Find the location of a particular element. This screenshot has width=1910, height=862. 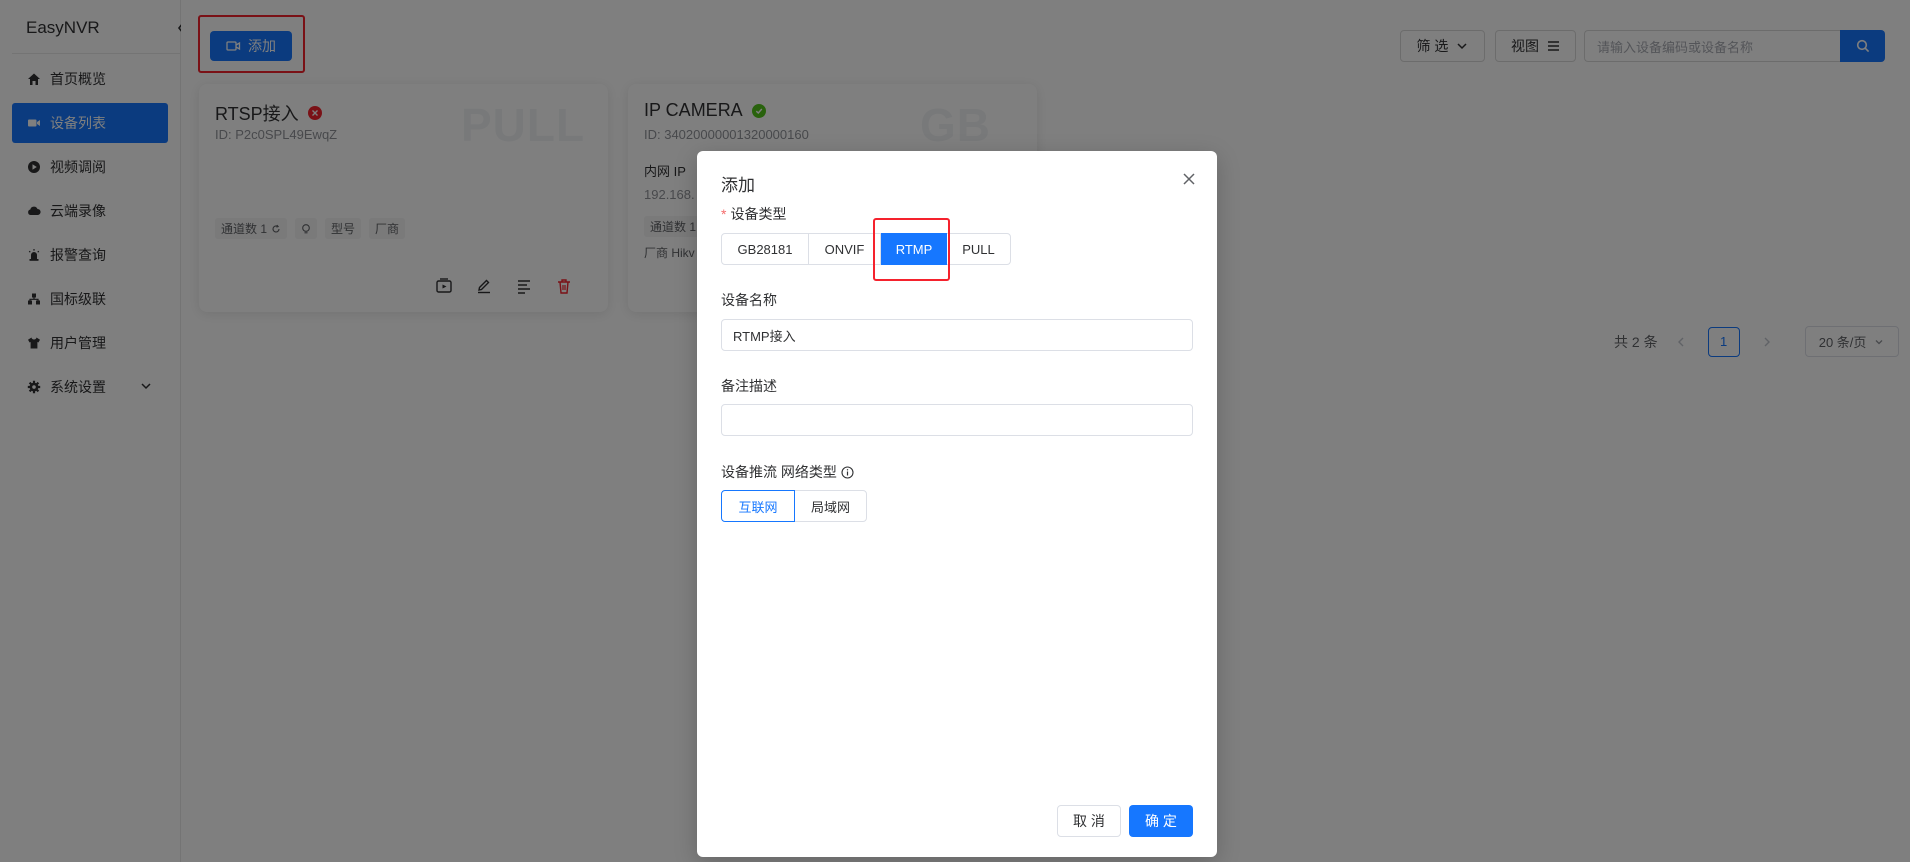

network-type-label: 设备推流 网络类型 is located at coordinates (787, 472).